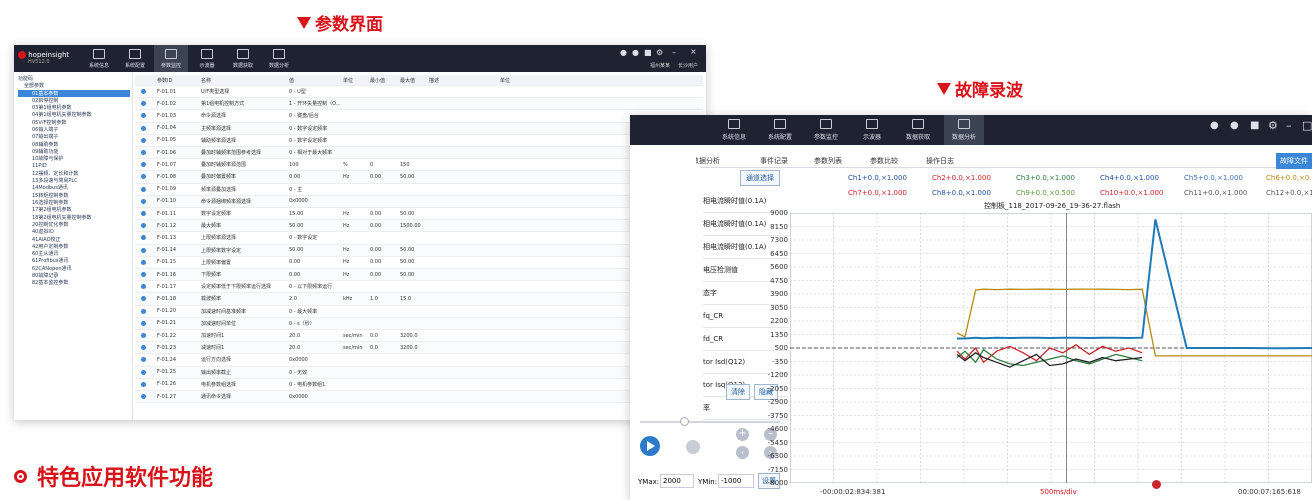 This screenshot has width=1312, height=500. What do you see at coordinates (738, 392) in the screenshot?
I see `clear-button: 清除` at bounding box center [738, 392].